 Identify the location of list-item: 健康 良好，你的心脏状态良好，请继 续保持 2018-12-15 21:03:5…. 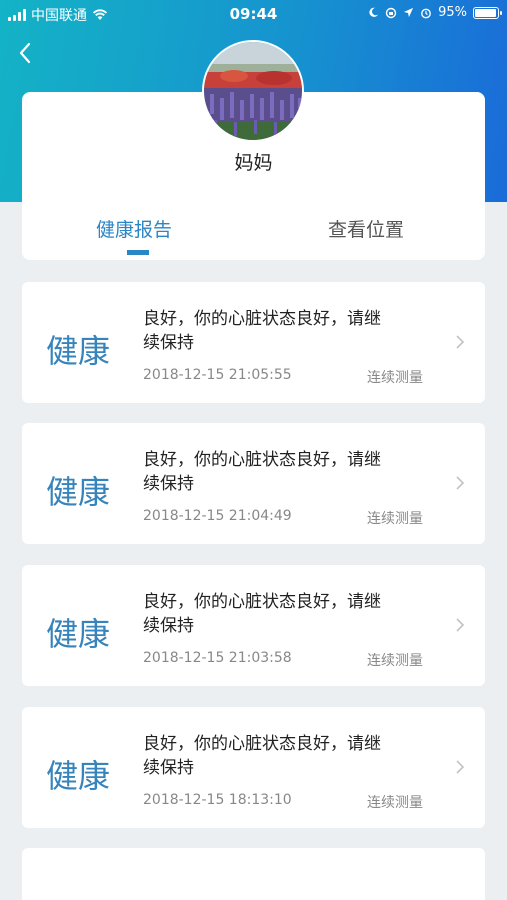
(253, 625).